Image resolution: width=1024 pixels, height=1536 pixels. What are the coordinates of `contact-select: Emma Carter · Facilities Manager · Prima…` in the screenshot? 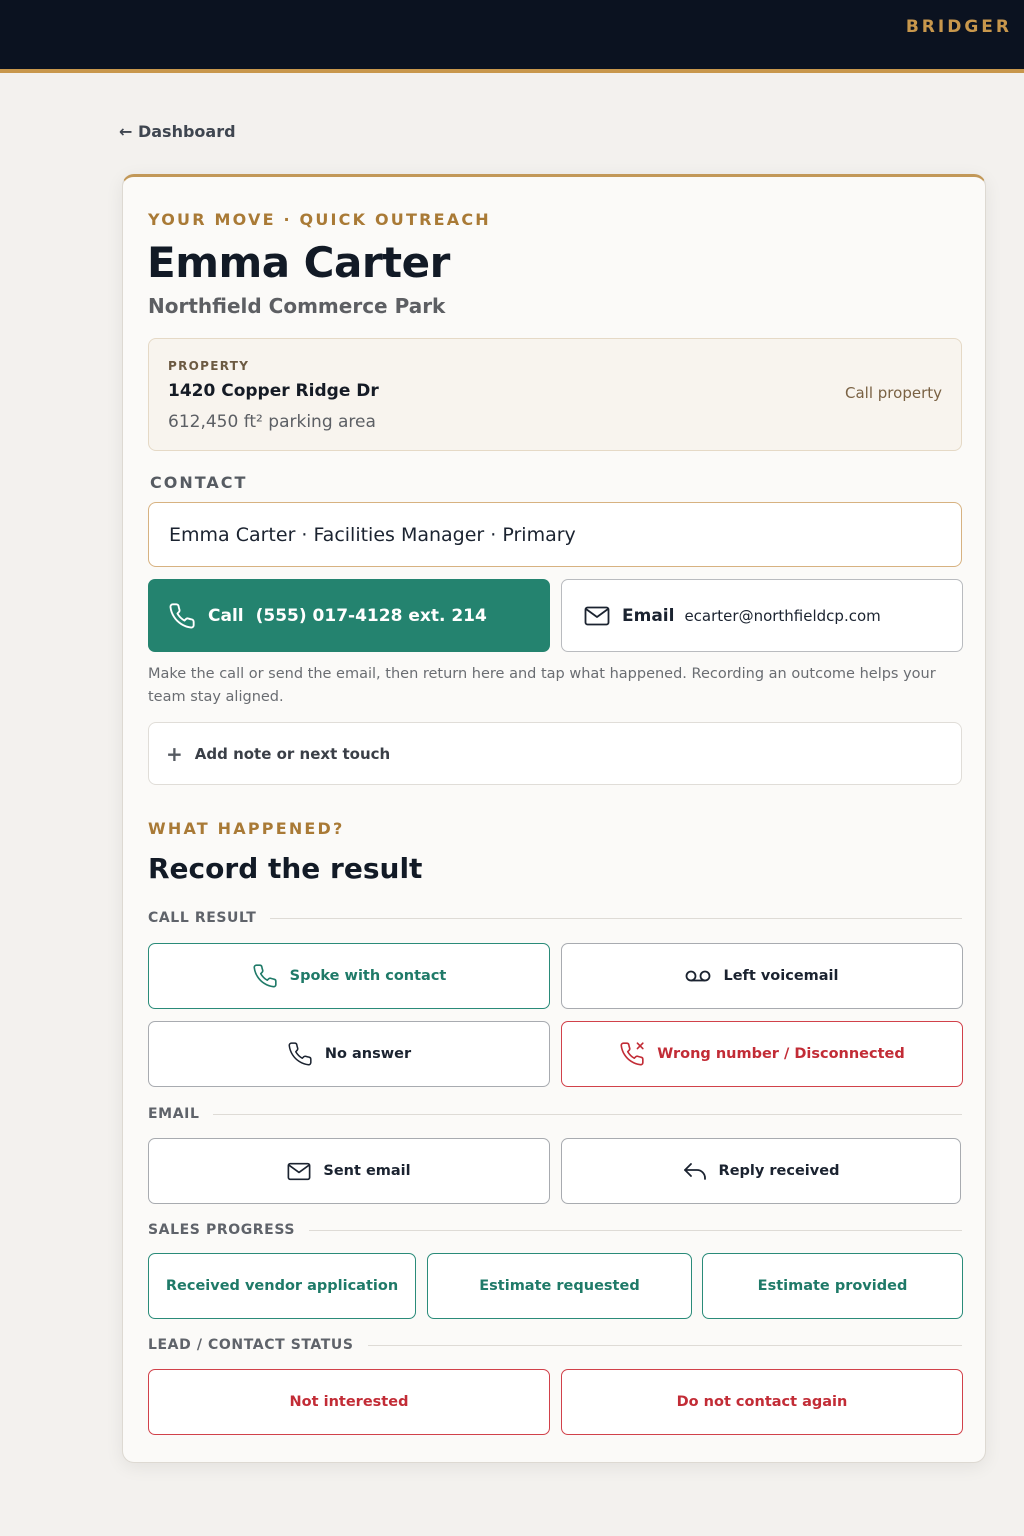 It's located at (555, 534).